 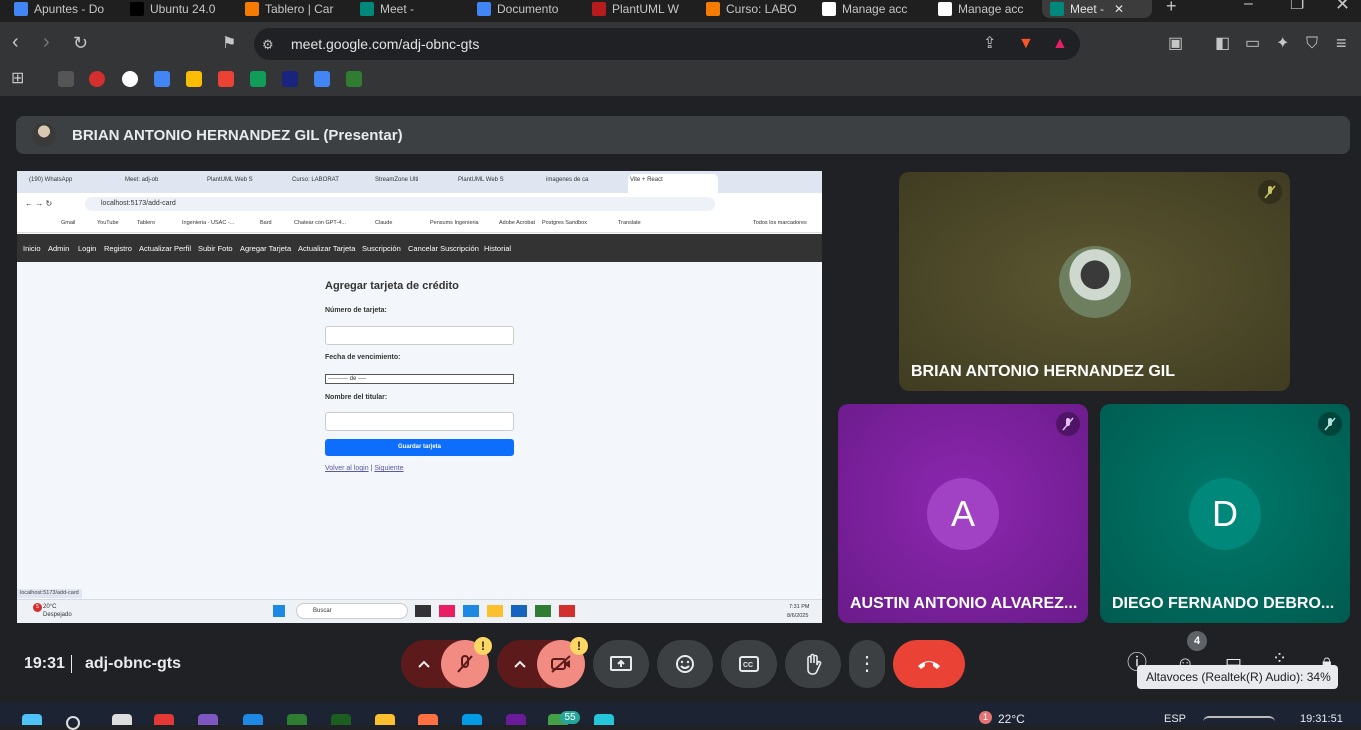 I want to click on browser-tab: Meet -, so click(x=412, y=9).